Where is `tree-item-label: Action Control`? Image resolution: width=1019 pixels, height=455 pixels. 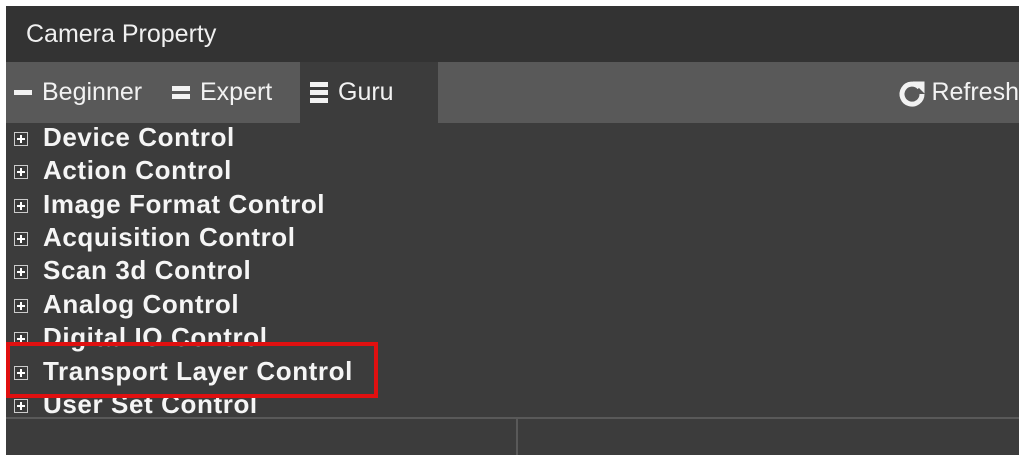
tree-item-label: Action Control is located at coordinates (137, 169).